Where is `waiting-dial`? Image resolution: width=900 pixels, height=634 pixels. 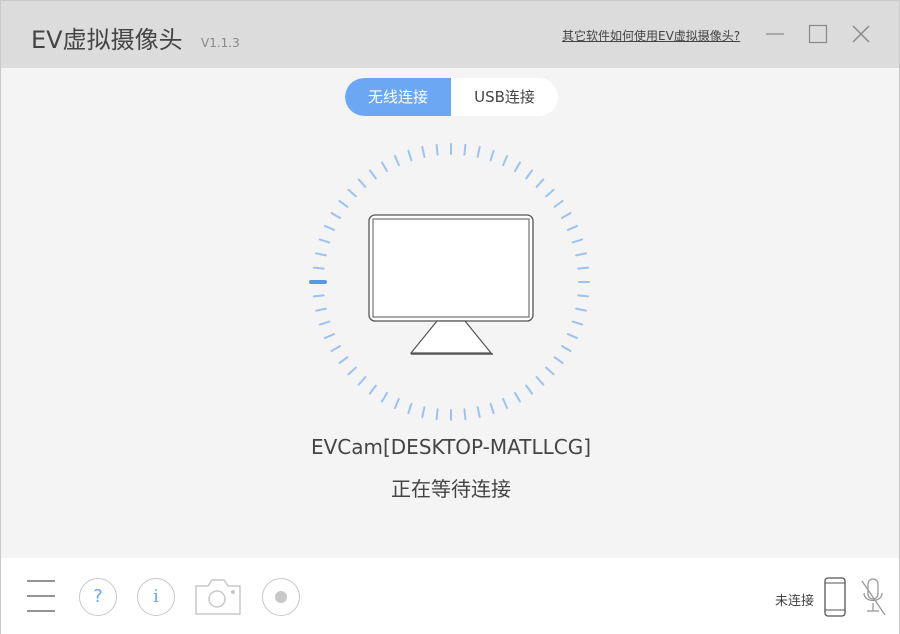 waiting-dial is located at coordinates (449, 282).